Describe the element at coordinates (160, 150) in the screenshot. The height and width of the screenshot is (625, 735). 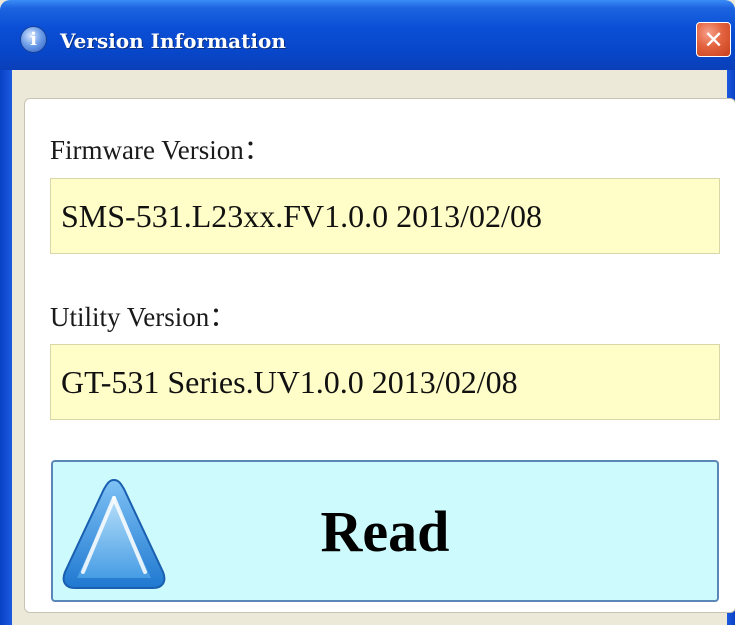
I see `firmware-version-label: Firmware Version：` at that location.